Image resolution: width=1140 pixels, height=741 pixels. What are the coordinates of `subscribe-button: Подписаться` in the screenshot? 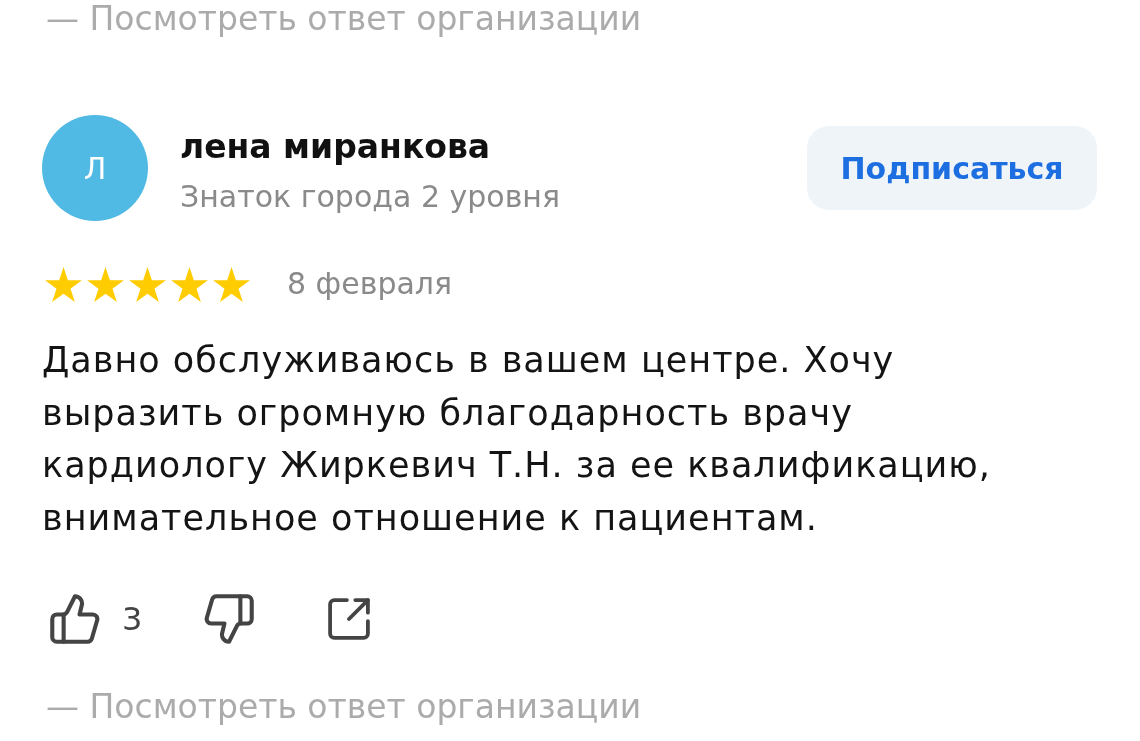 It's located at (952, 168).